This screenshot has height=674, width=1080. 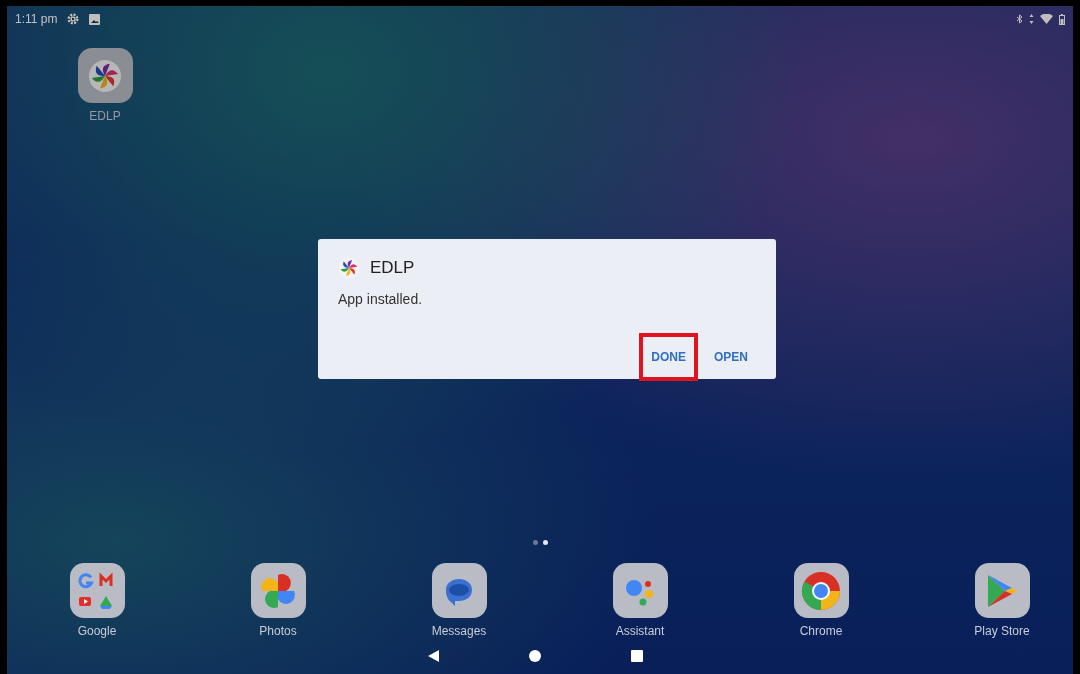 What do you see at coordinates (97, 631) in the screenshot?
I see `app-label: Google` at bounding box center [97, 631].